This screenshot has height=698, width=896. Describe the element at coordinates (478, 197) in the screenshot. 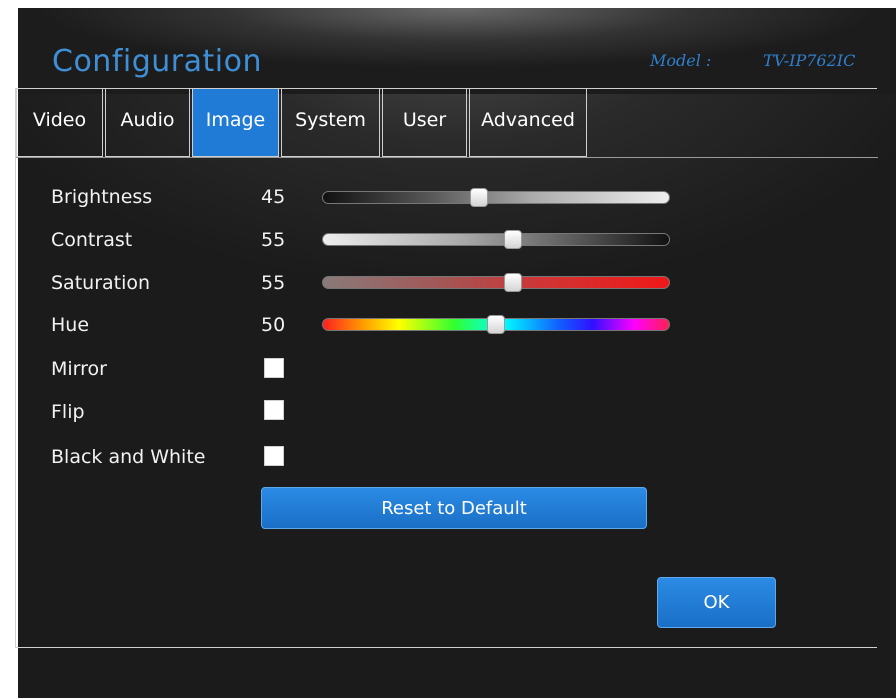

I see `brightness-slider-thumb` at that location.